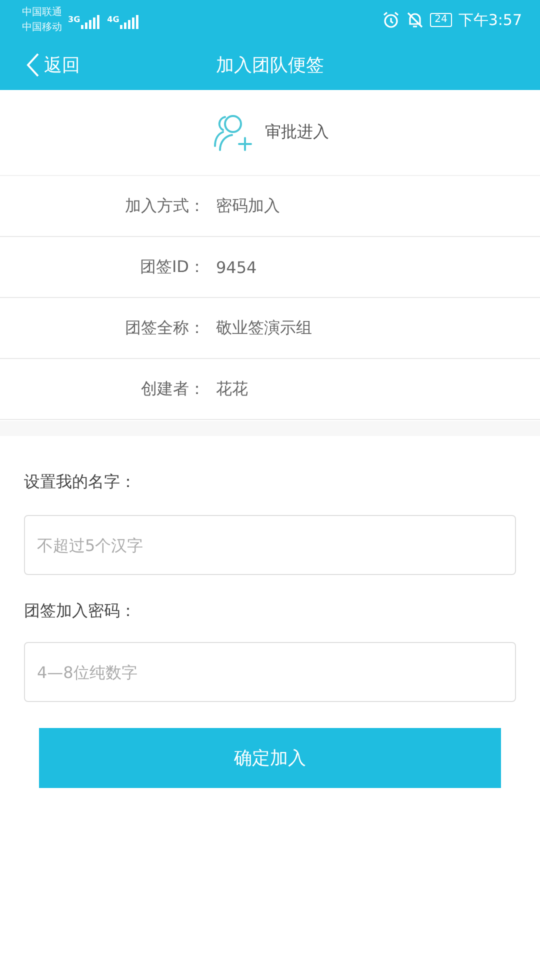 The width and height of the screenshot is (540, 960). I want to click on carrier-name: 中国移动, so click(42, 27).